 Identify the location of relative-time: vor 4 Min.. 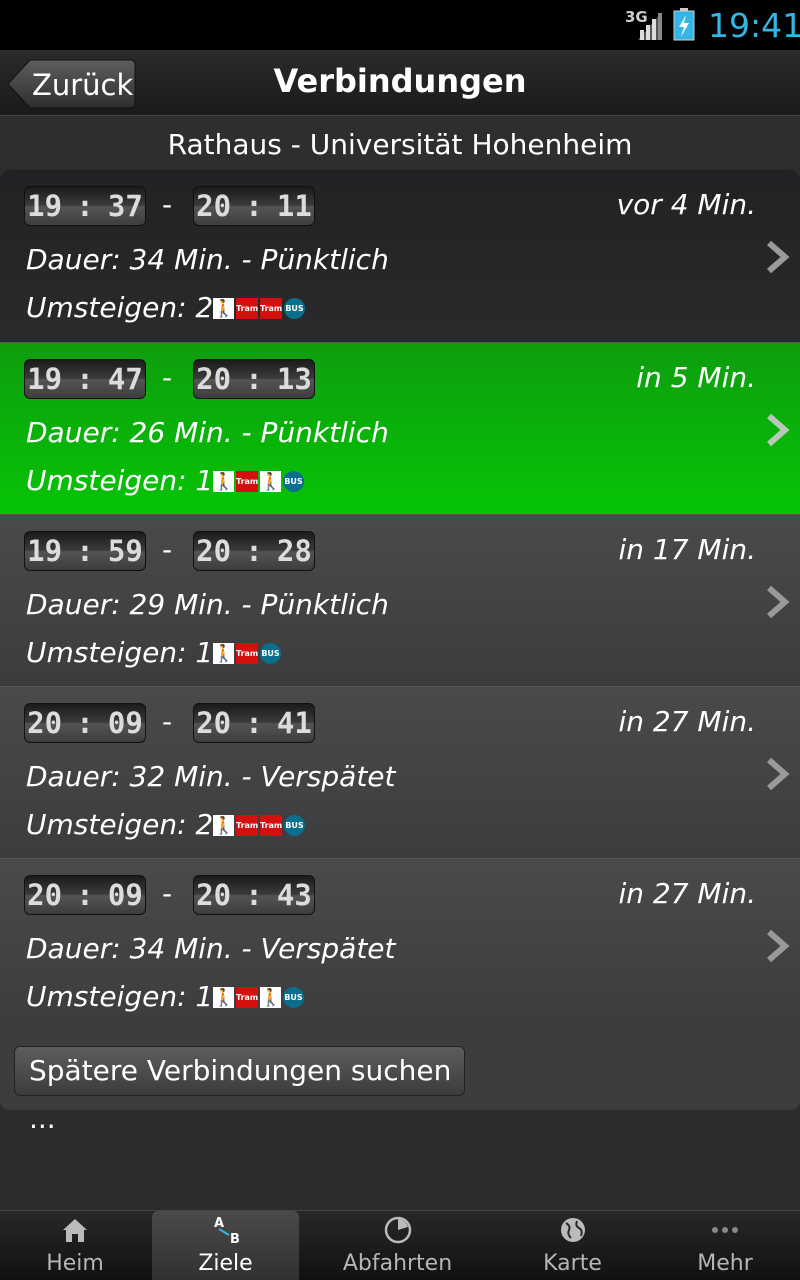
(686, 204).